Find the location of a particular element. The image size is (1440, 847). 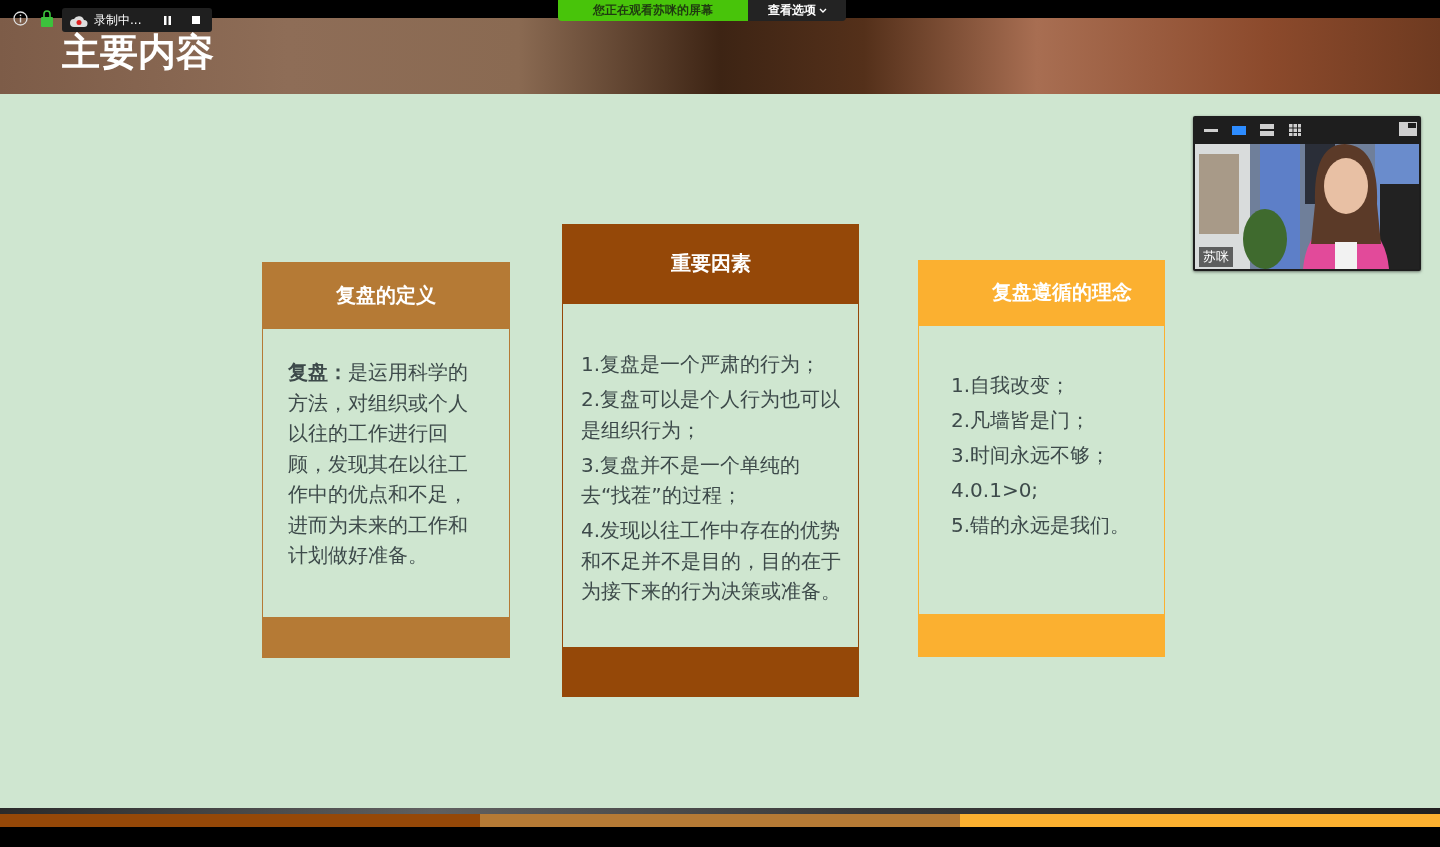

list-item: 3.复盘并不是一个单纯的去“找茬”的过程； is located at coordinates (691, 480).